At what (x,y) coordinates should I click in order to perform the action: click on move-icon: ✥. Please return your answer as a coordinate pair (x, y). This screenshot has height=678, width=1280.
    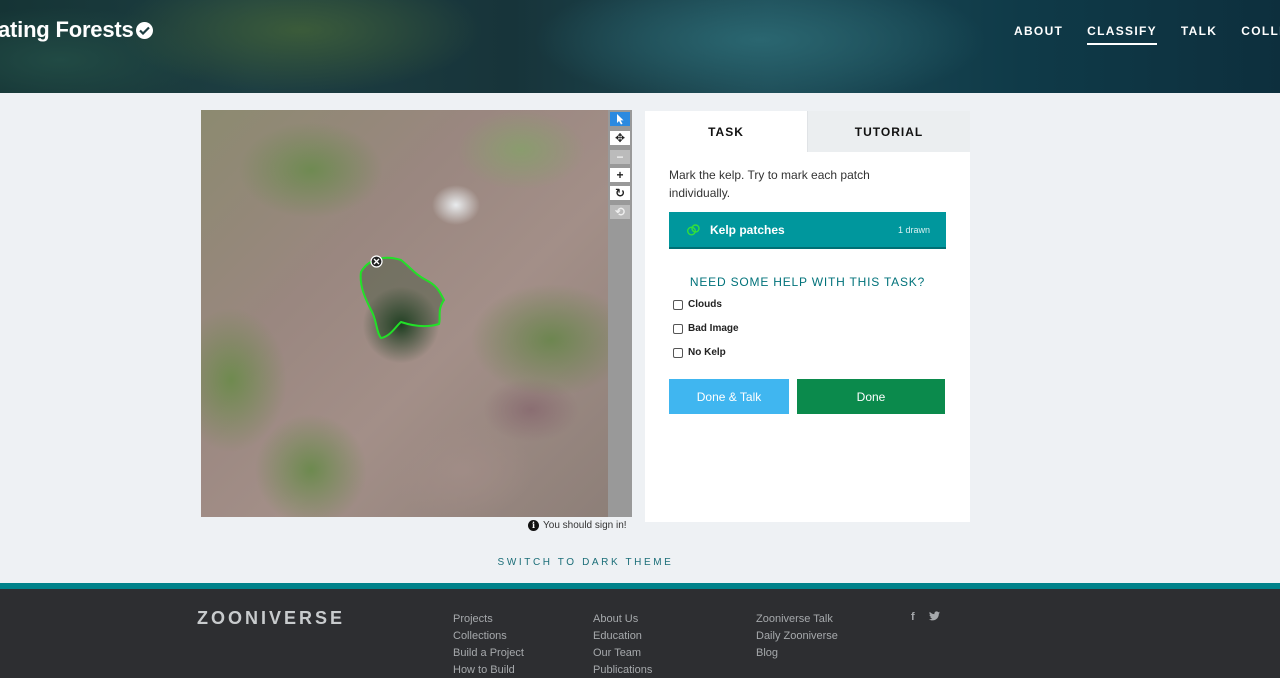
    Looking at the image, I should click on (620, 138).